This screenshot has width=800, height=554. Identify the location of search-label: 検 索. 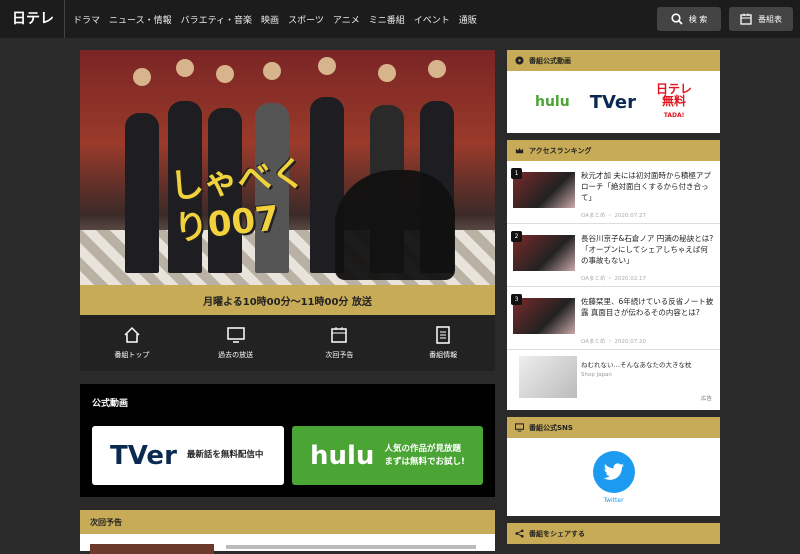
(698, 19).